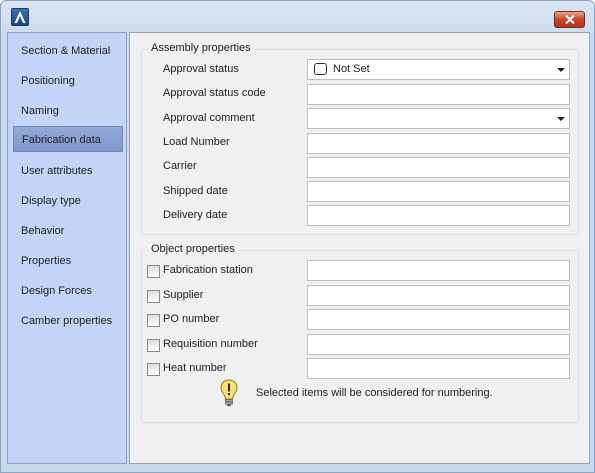  I want to click on sidebar-item-section-material: Section & Material, so click(68, 51).